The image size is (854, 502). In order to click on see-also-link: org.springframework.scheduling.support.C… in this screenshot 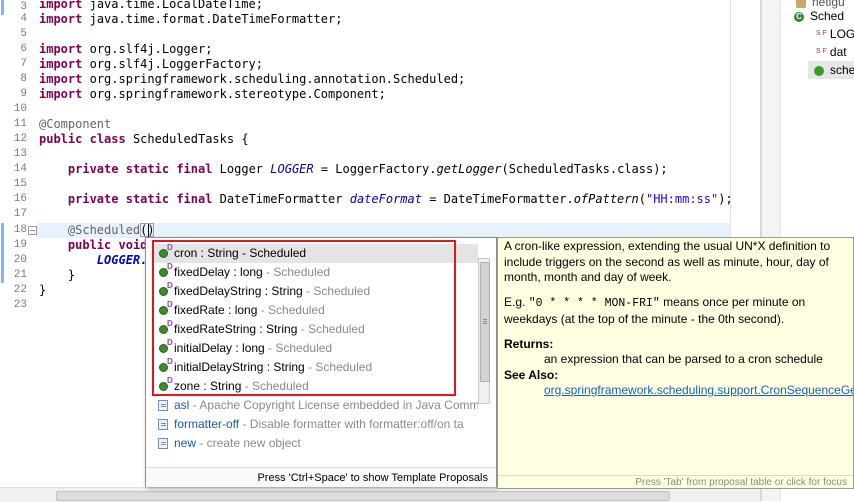, I will do `click(698, 390)`.